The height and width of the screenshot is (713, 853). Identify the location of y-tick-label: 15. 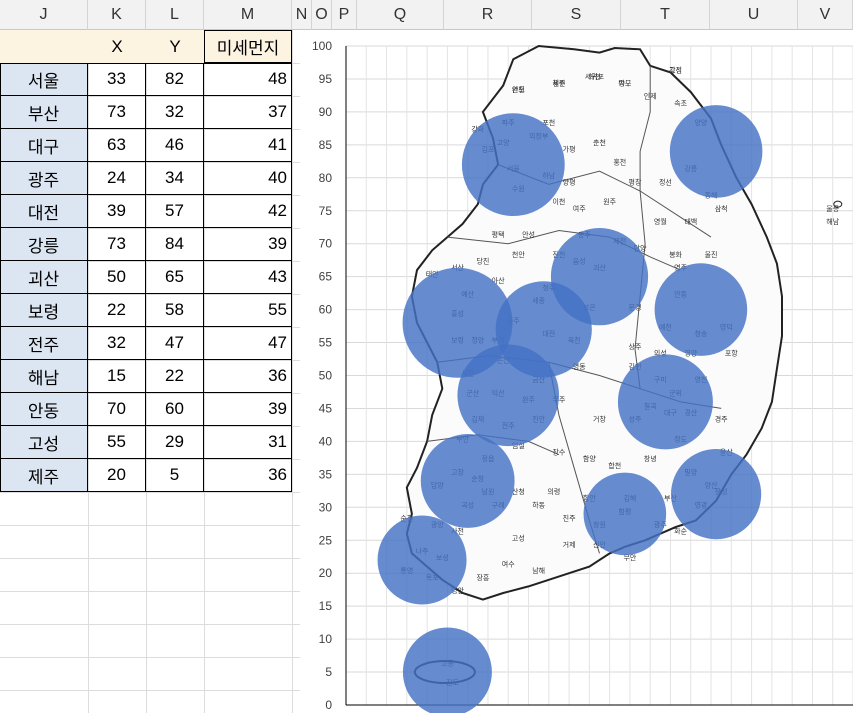
(326, 606).